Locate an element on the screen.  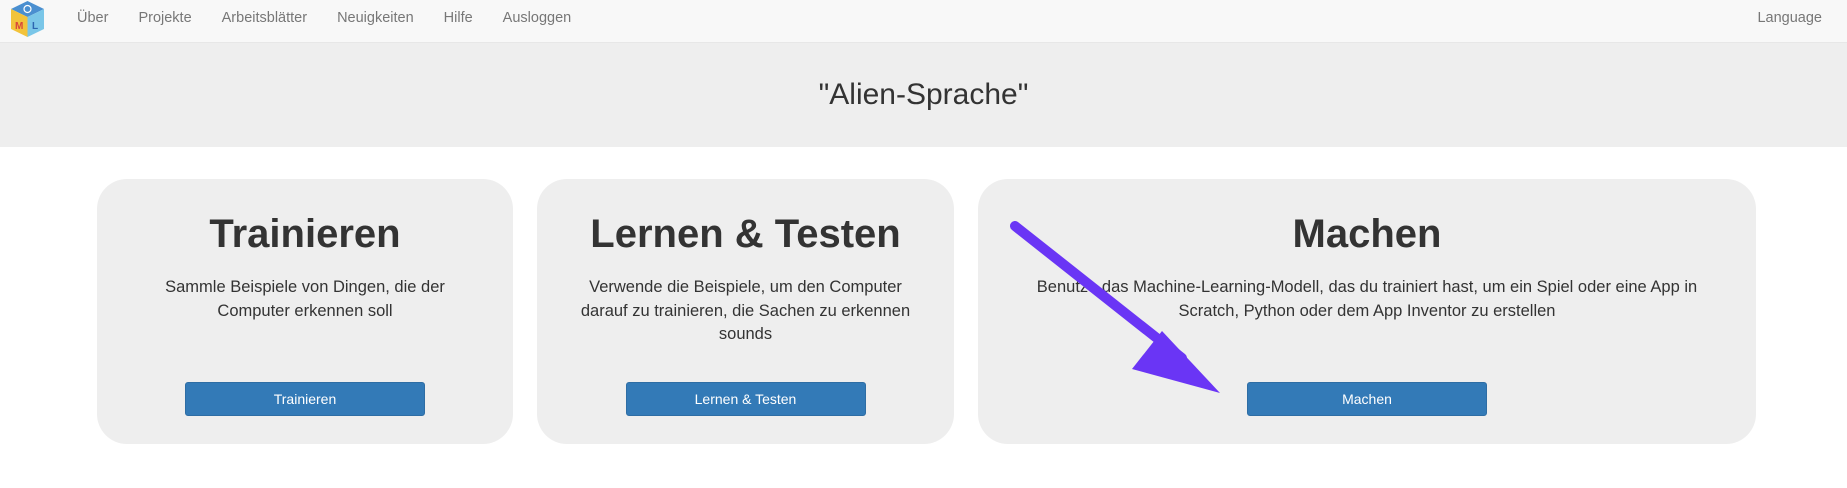
lernen-testen-button: Lernen & Testen is located at coordinates (745, 399).